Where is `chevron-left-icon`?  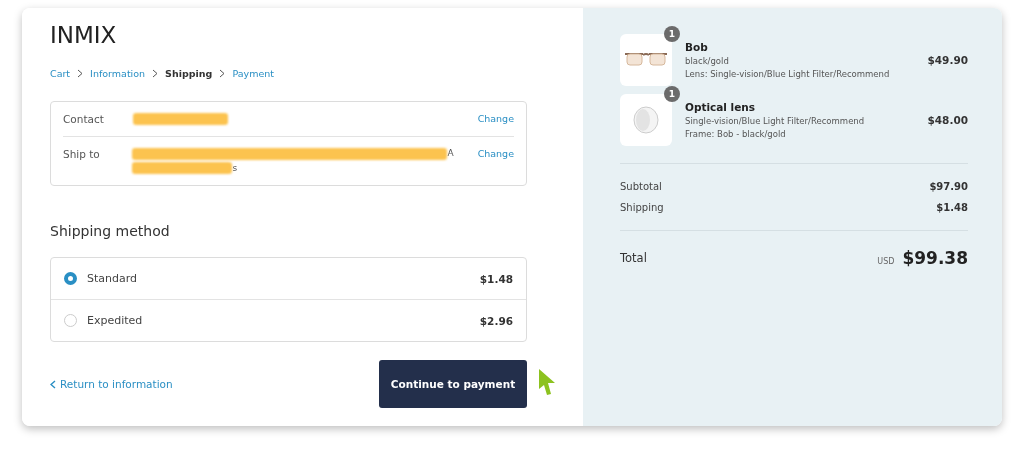
chevron-left-icon is located at coordinates (53, 384).